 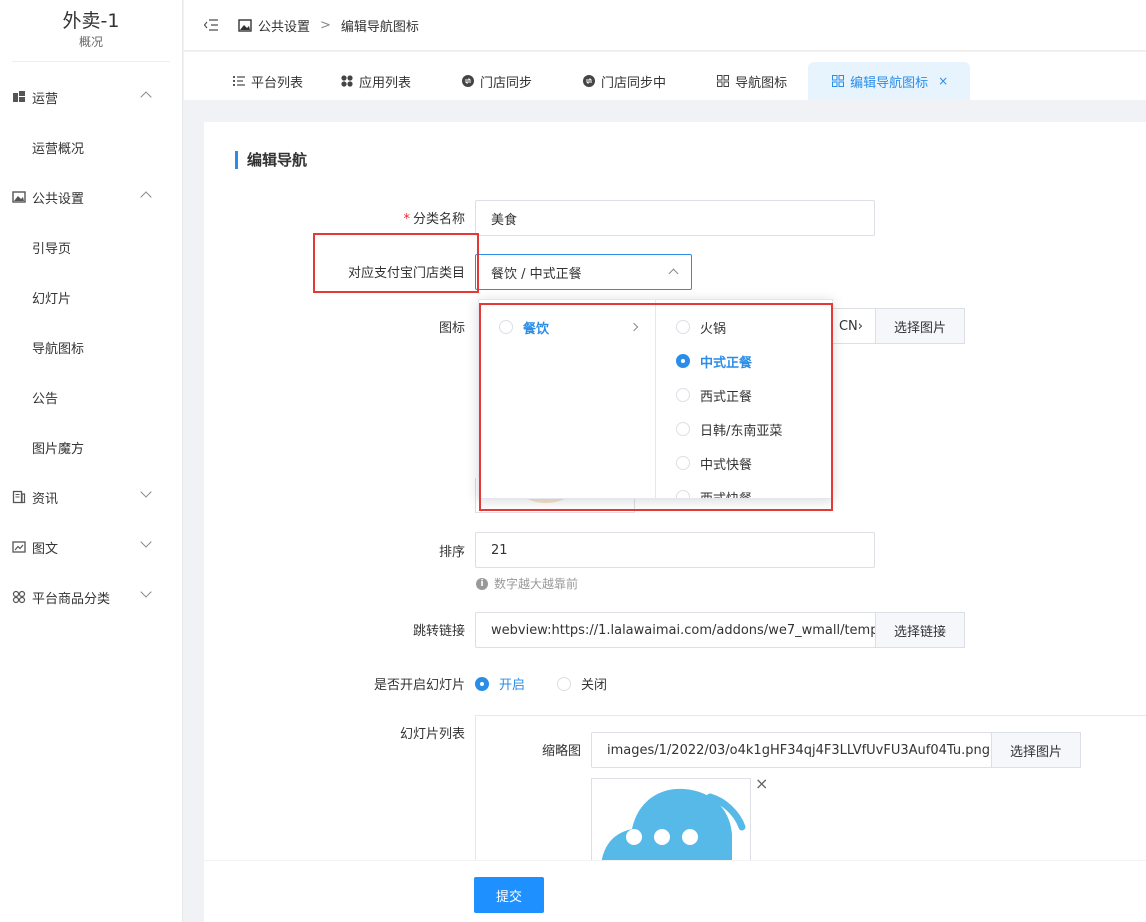 I want to click on tab-label: 应用列表, so click(x=385, y=83).